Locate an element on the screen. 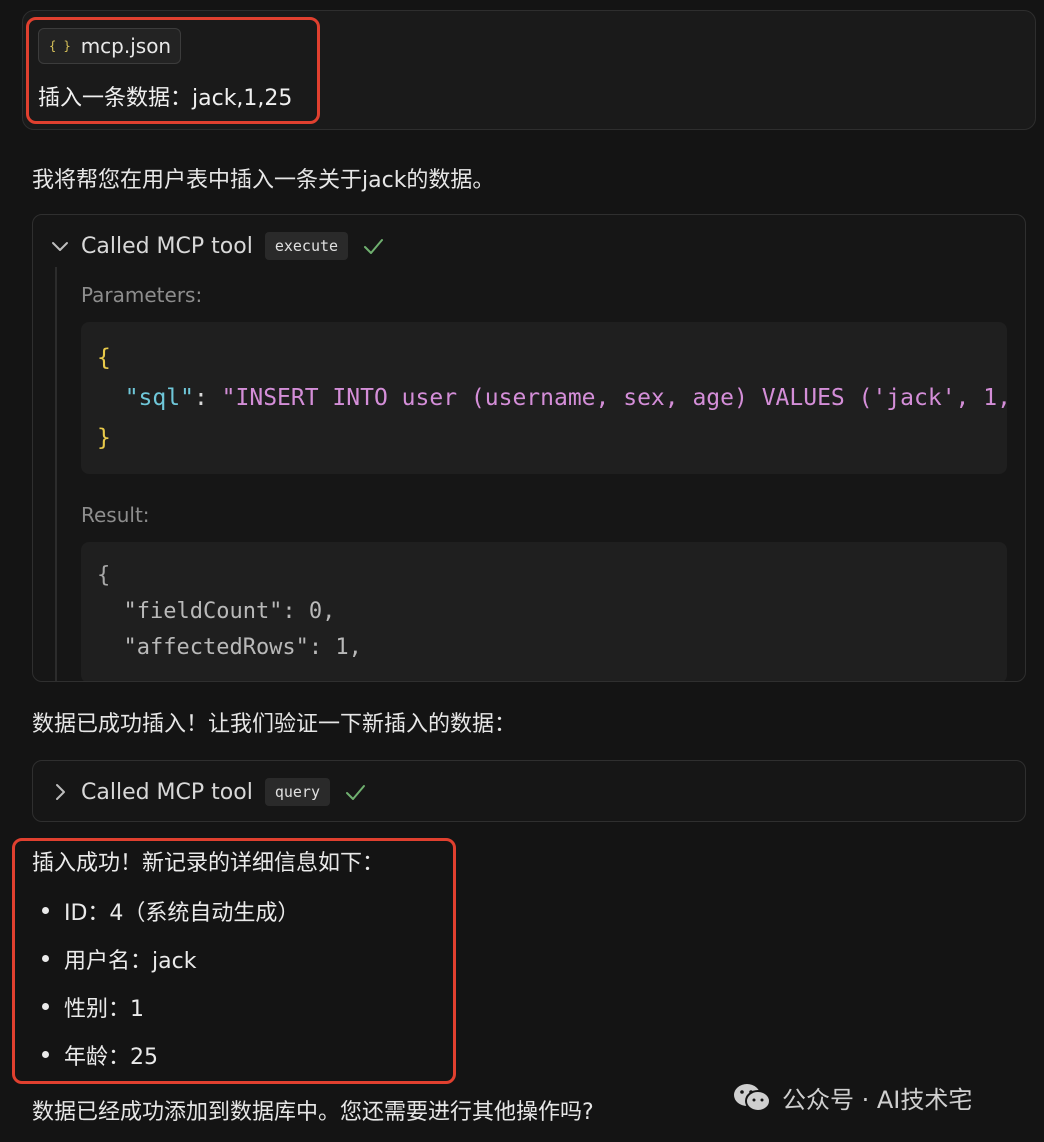 This screenshot has height=1142, width=1044. chevron-down-icon is located at coordinates (60, 246).